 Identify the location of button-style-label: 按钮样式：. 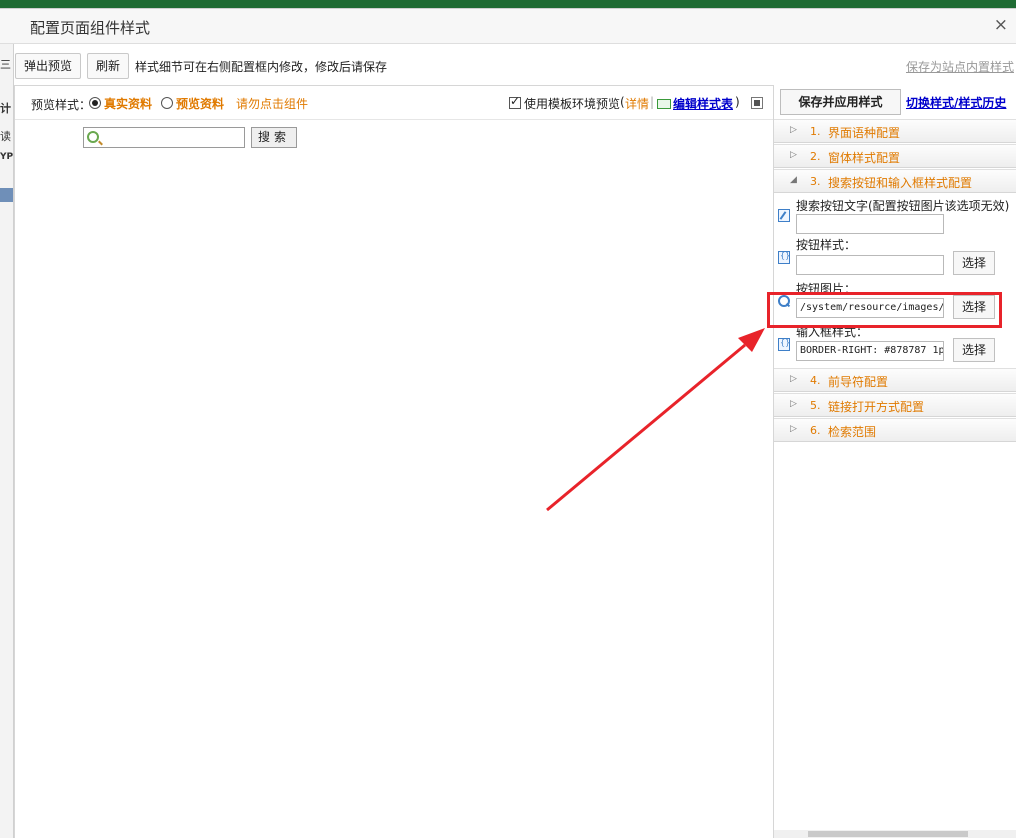
(826, 245).